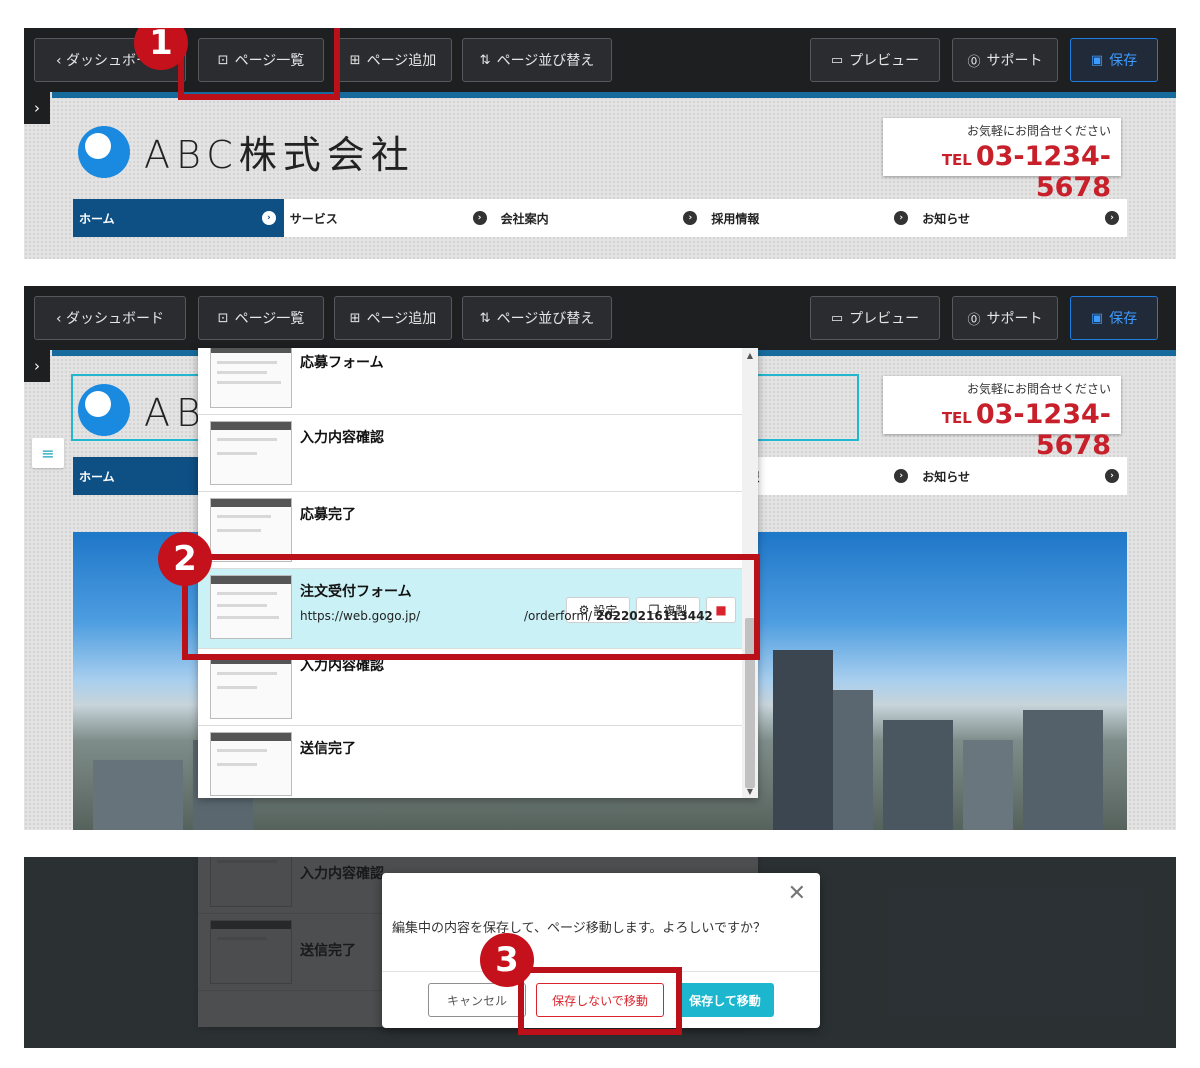 The width and height of the screenshot is (1200, 1068). What do you see at coordinates (477, 1000) in the screenshot?
I see `cancel-button: キャンセル` at bounding box center [477, 1000].